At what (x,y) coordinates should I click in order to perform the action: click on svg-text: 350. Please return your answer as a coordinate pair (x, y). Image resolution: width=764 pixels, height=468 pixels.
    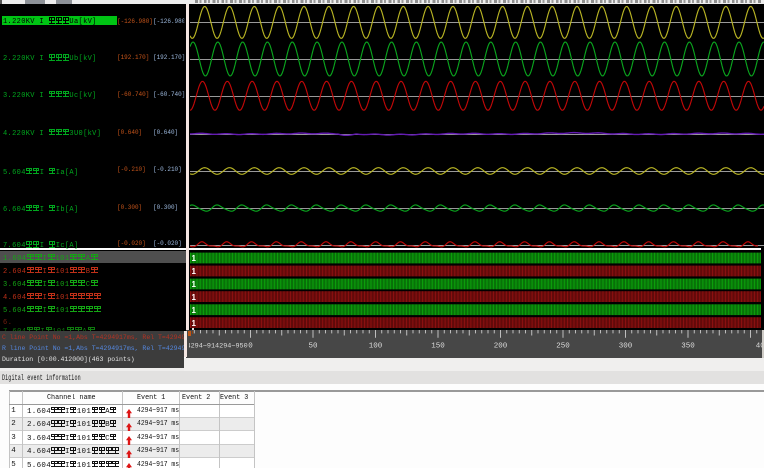
    Looking at the image, I should click on (688, 347).